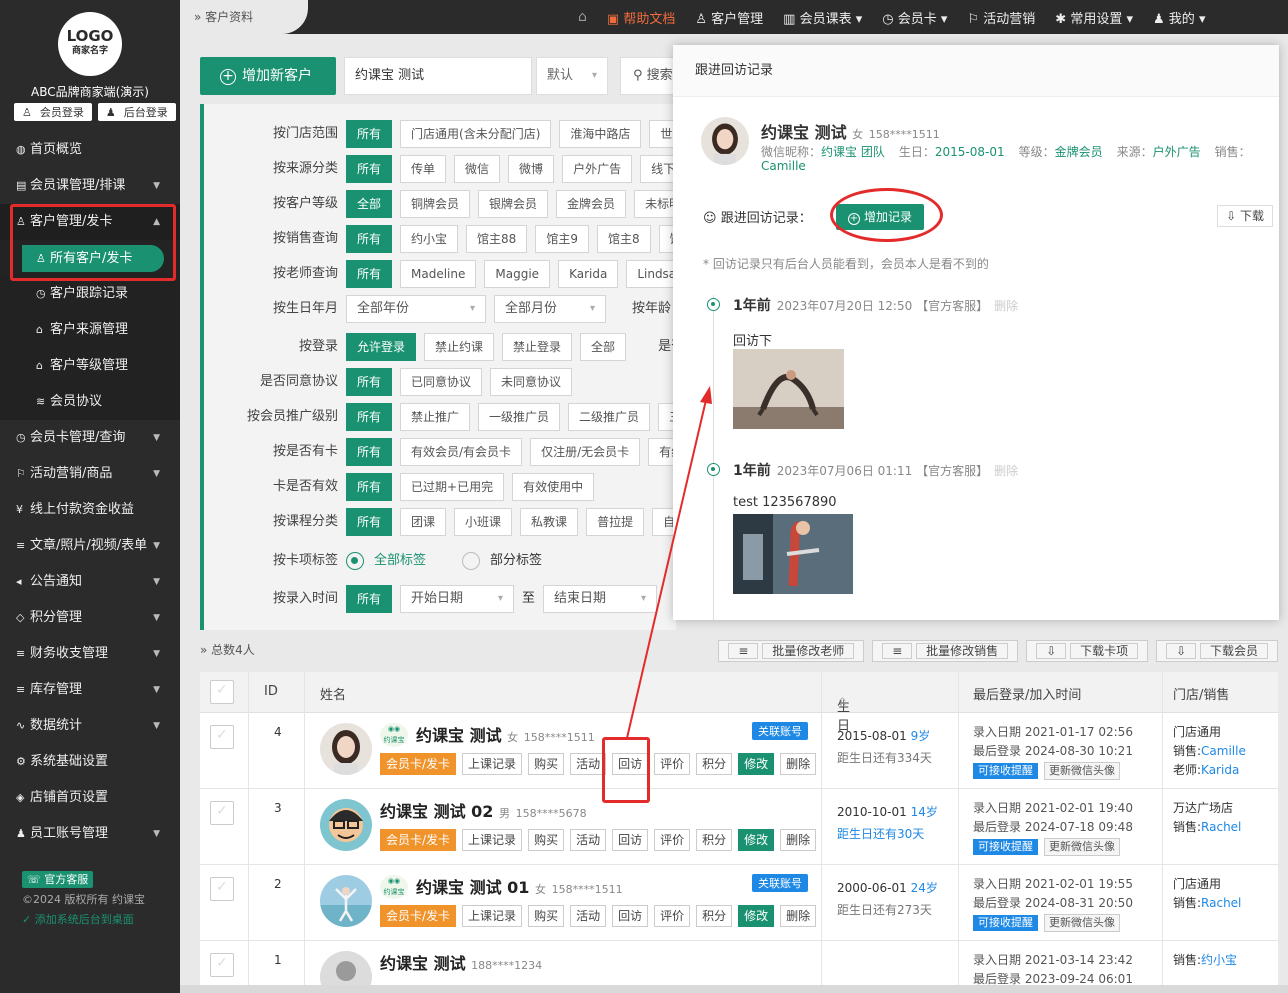 The height and width of the screenshot is (993, 1288). Describe the element at coordinates (90, 294) in the screenshot. I see `sidebar-item-tracking: ◷ 客户跟踪记录` at that location.